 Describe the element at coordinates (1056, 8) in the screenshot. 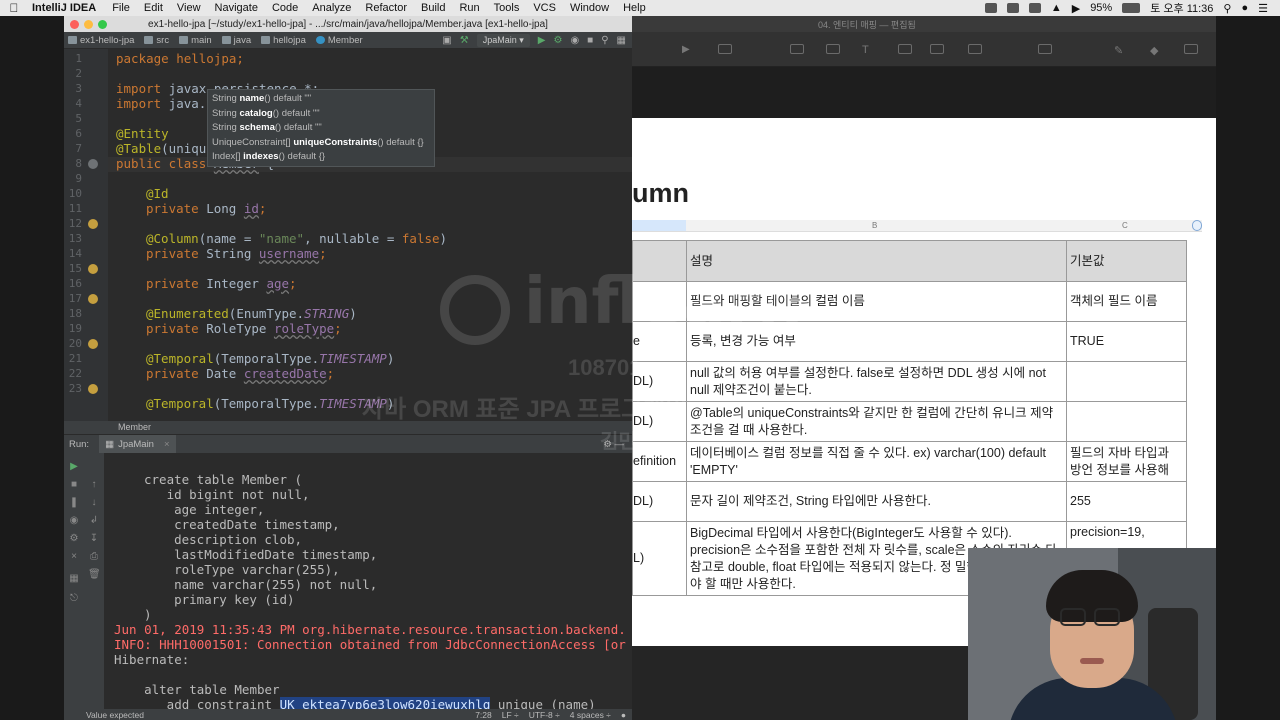

I see `wifi-icon: ▲` at that location.